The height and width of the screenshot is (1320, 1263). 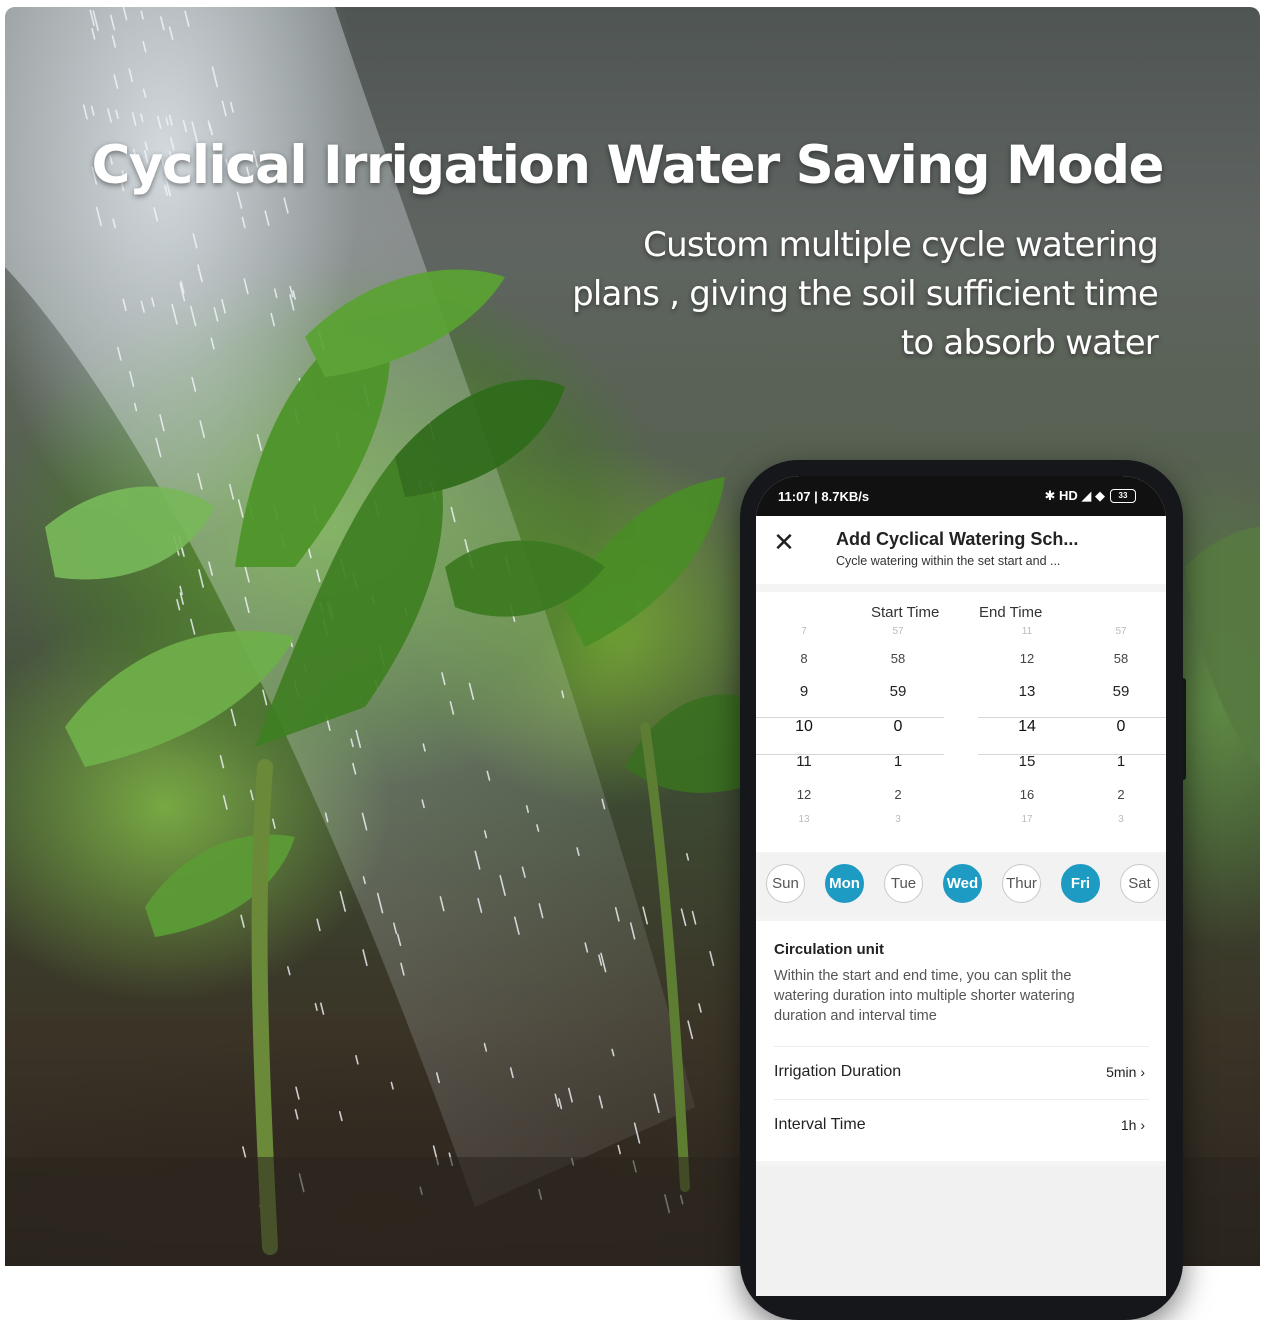 What do you see at coordinates (901, 245) in the screenshot?
I see `subheadline-line-1: Custom multiple cycle watering` at bounding box center [901, 245].